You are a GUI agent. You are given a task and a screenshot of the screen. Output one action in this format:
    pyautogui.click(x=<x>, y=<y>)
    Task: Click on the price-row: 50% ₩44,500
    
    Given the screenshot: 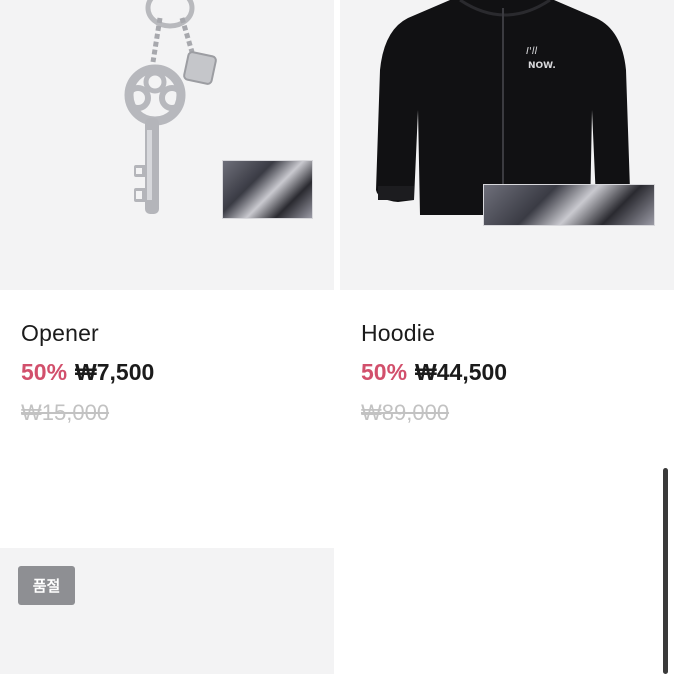 What is the action you would take?
    pyautogui.click(x=434, y=372)
    